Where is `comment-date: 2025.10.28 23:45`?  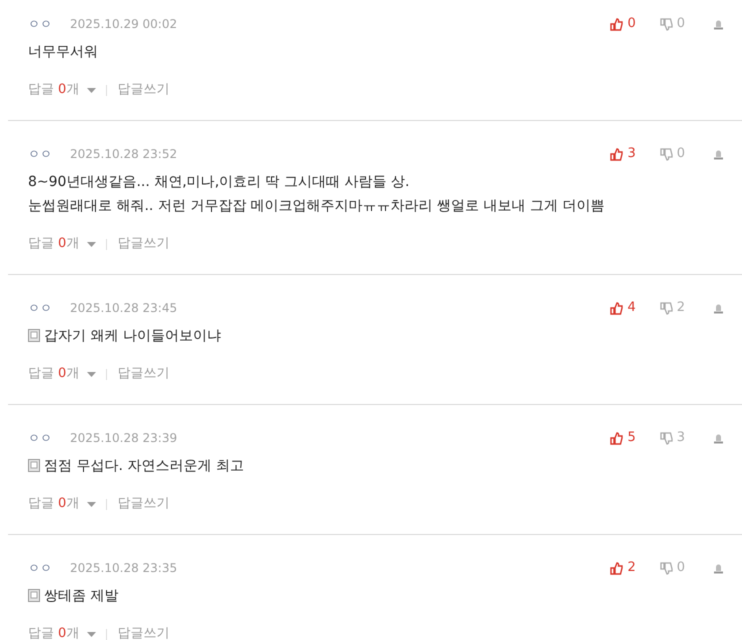 comment-date: 2025.10.28 23:45 is located at coordinates (124, 308).